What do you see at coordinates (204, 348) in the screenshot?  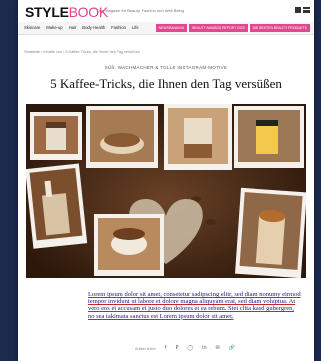 I see `linkedin-icon: in` at bounding box center [204, 348].